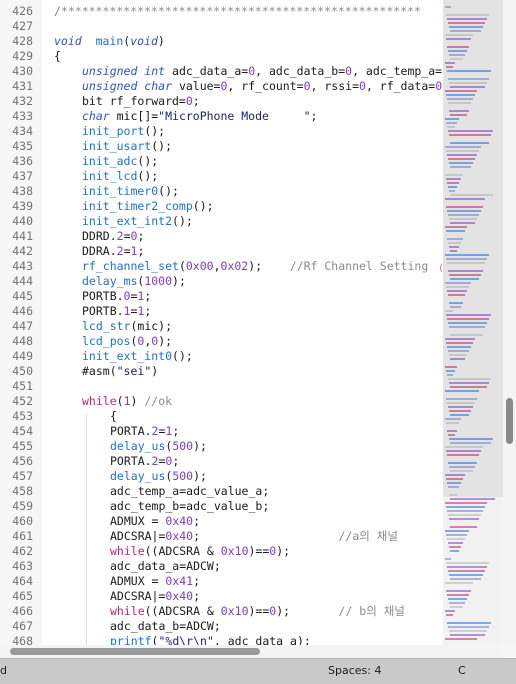 The image size is (516, 684). What do you see at coordinates (221, 131) in the screenshot?
I see `code-line: 434 init_port();` at bounding box center [221, 131].